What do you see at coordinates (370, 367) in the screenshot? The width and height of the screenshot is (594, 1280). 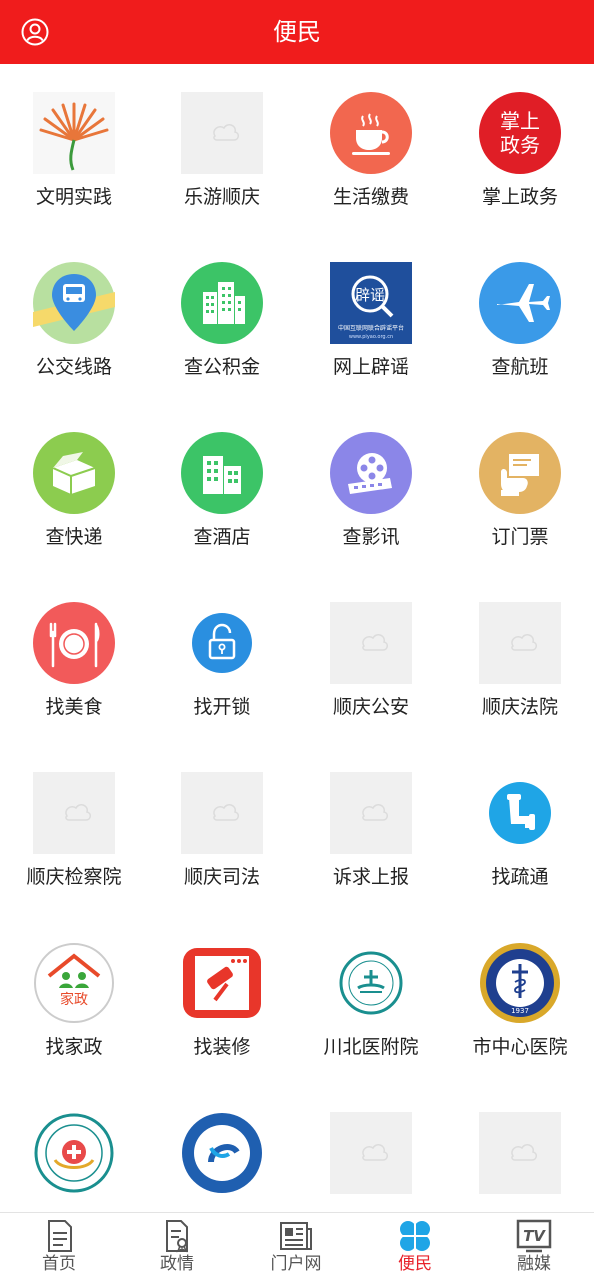 I see `service-label: 网上辟谣` at bounding box center [370, 367].